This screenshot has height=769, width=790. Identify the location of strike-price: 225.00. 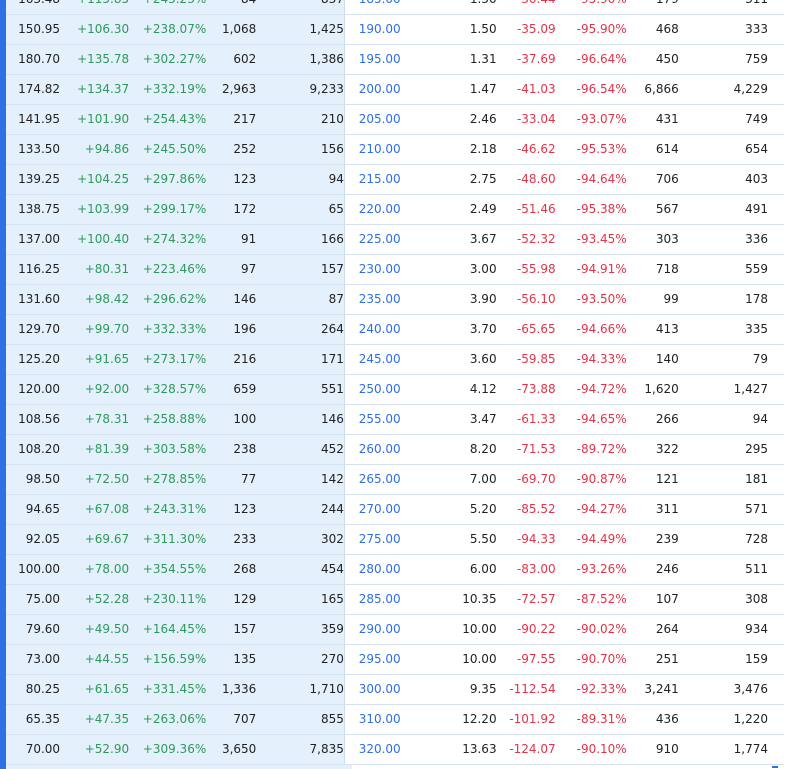
(379, 239).